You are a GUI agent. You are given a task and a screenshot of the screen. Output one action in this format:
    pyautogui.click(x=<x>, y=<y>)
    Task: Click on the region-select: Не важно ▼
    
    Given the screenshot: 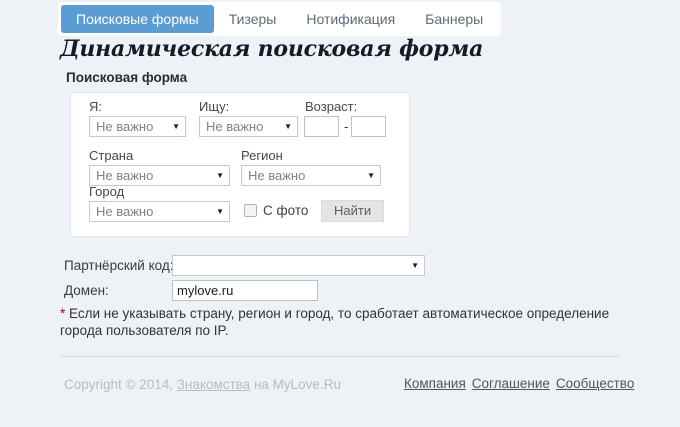 What is the action you would take?
    pyautogui.click(x=311, y=175)
    